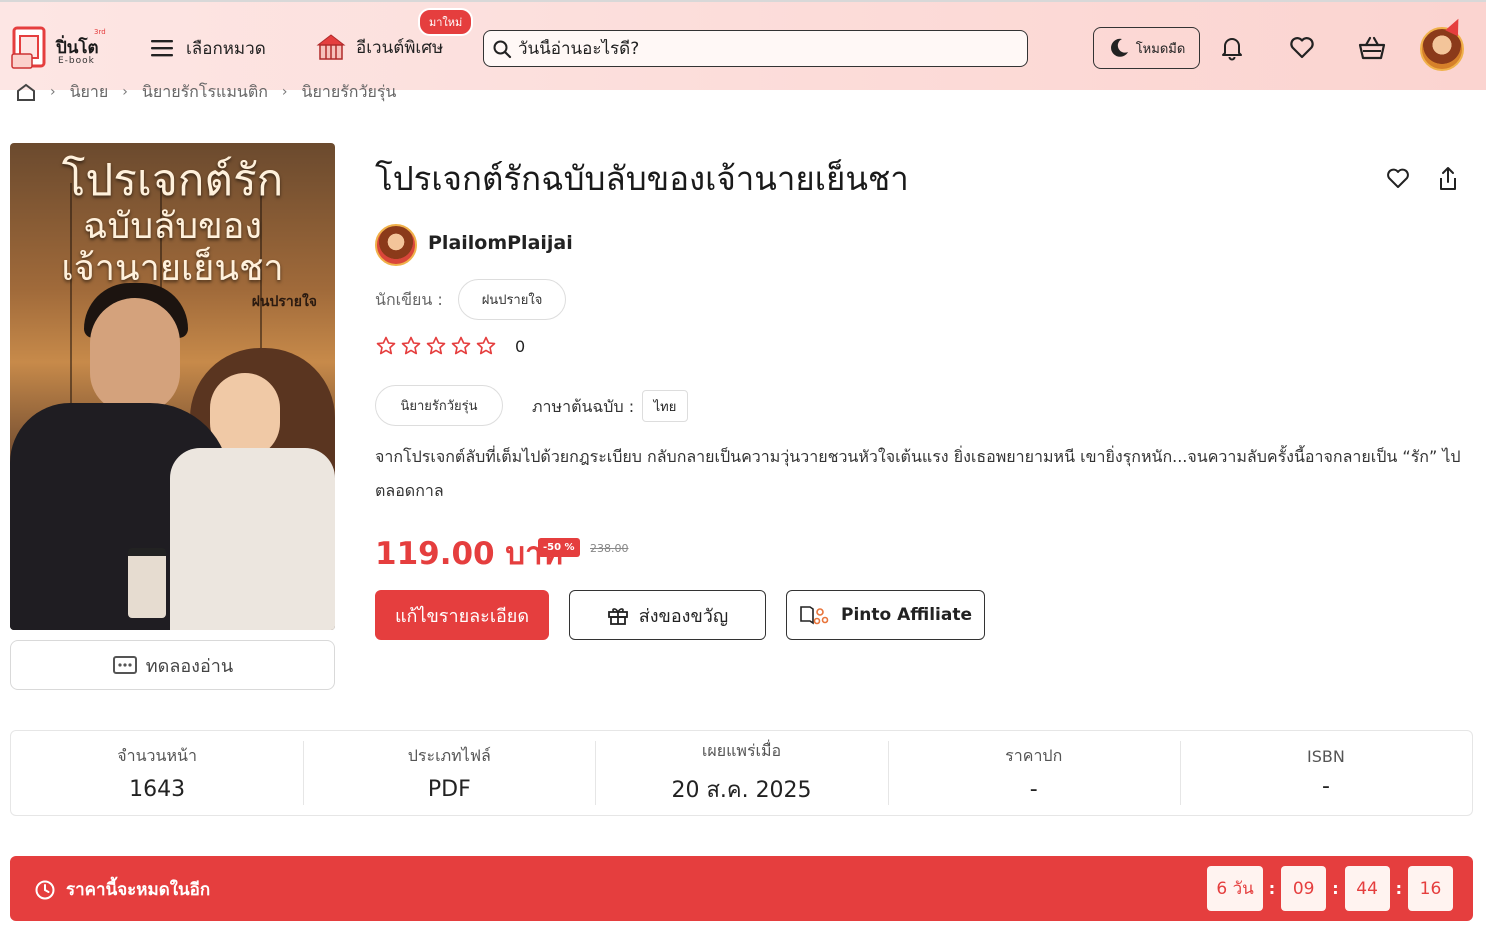  I want to click on nav-events-label: อีเวนต์พิเศษ, so click(400, 47).